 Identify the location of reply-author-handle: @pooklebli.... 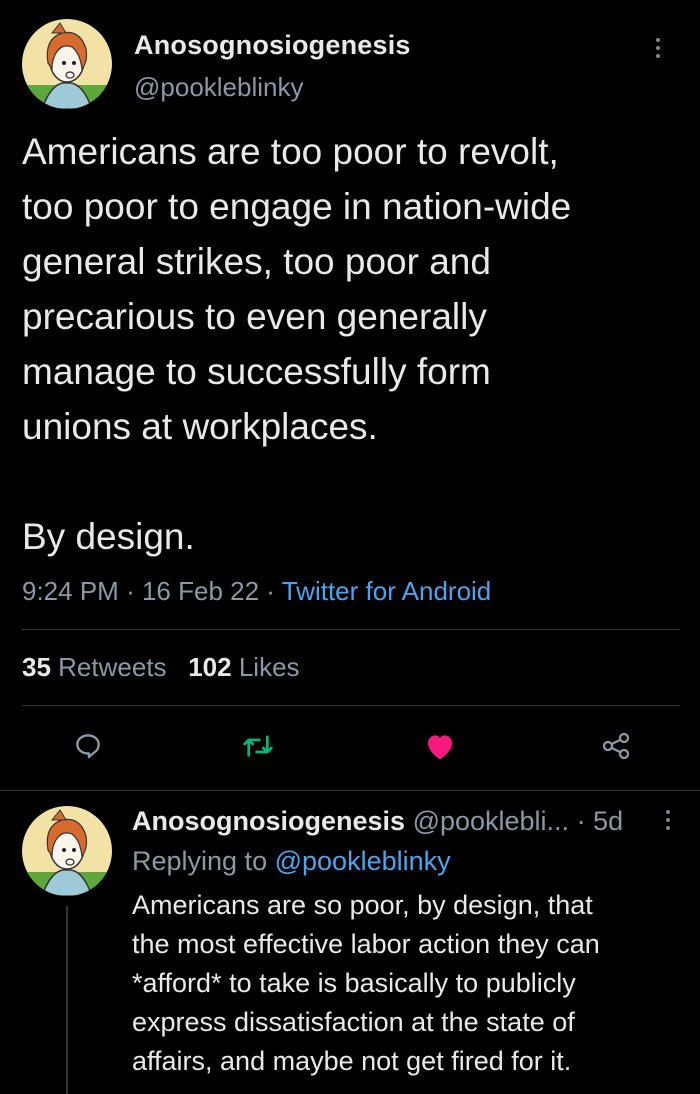
(491, 821).